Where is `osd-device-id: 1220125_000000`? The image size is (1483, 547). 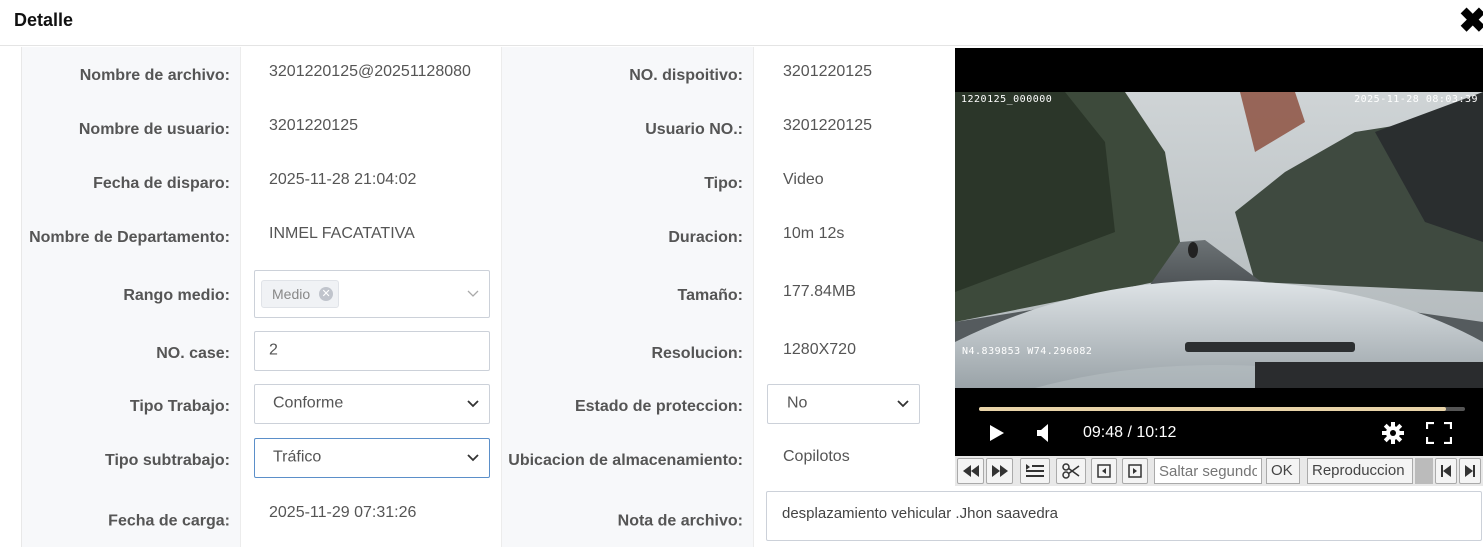
osd-device-id: 1220125_000000 is located at coordinates (1006, 99).